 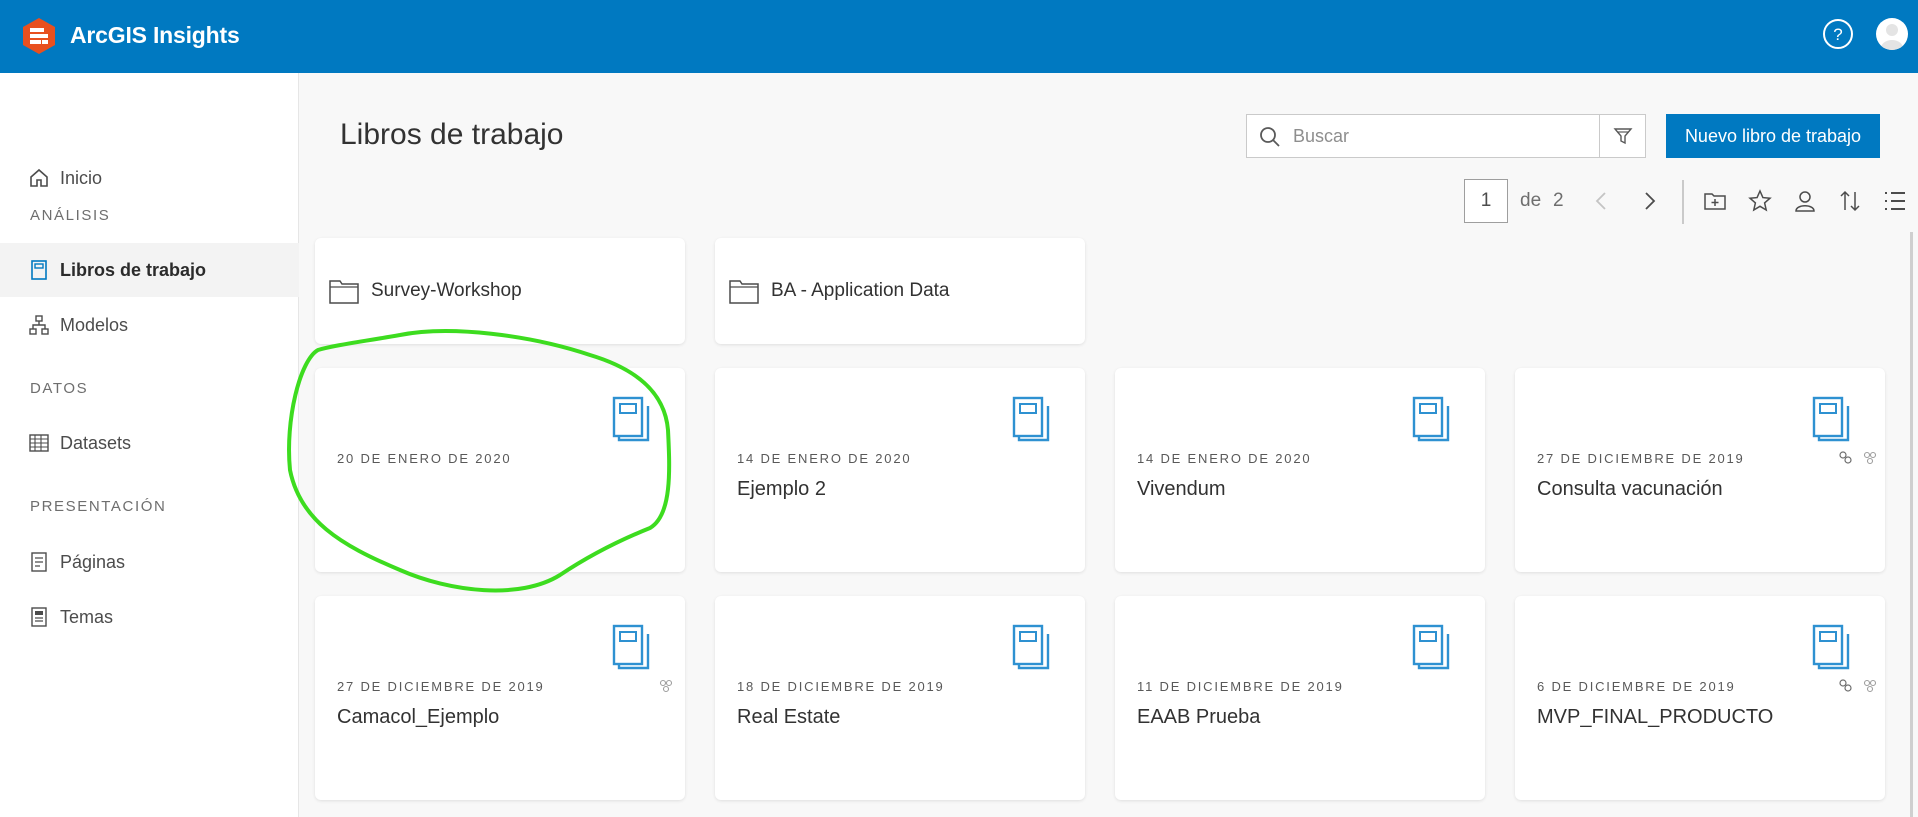 I want to click on sidebar-item-workbooks: Libros de trabajo, so click(x=149, y=270).